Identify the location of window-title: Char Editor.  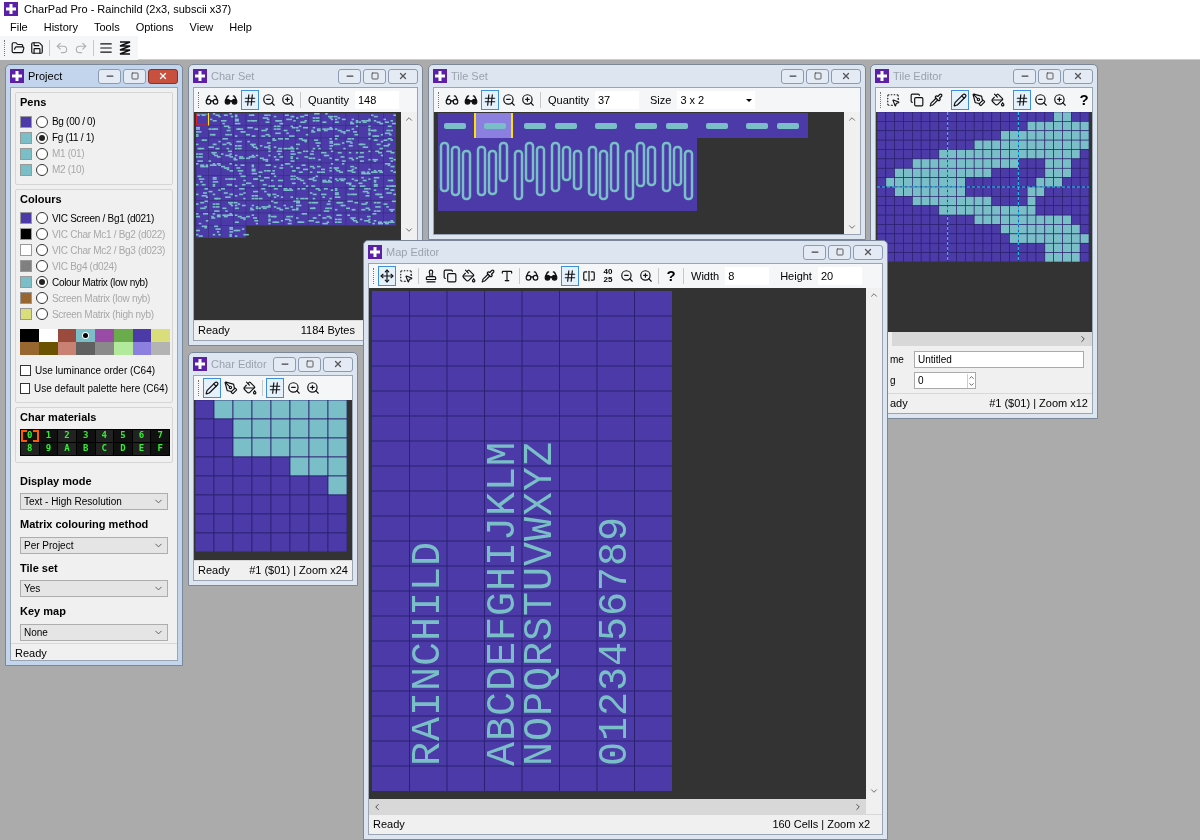
(239, 364).